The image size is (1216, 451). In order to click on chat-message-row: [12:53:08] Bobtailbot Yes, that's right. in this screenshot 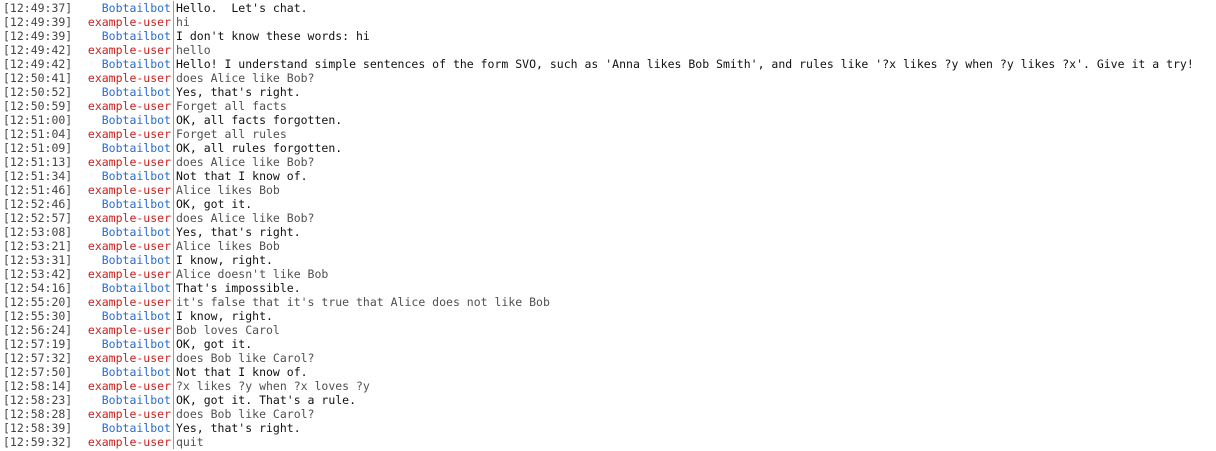, I will do `click(608, 232)`.